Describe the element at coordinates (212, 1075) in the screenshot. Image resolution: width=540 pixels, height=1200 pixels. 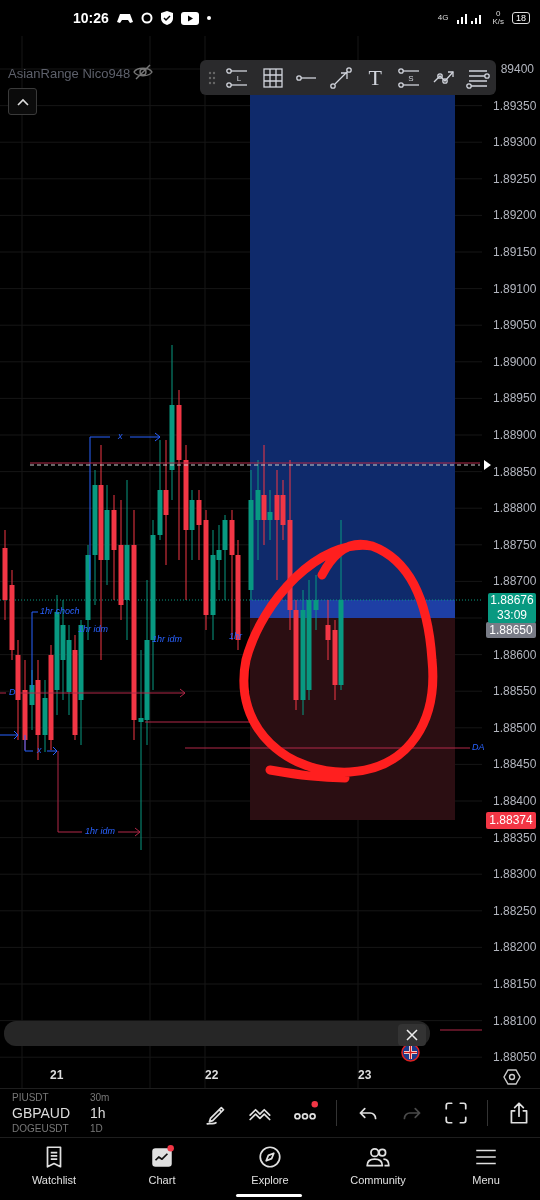
I see `date-label: 22` at that location.